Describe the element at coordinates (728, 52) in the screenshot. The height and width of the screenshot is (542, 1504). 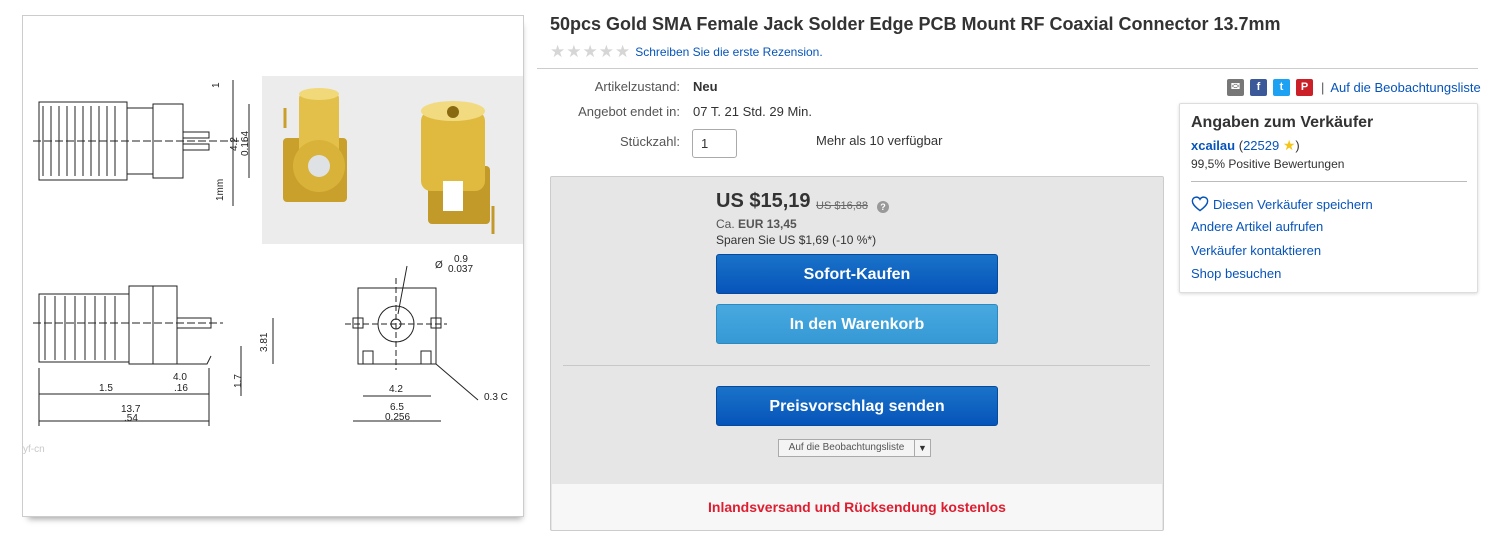
I see `write-review-link: Schreiben Sie die erste Rezension.` at that location.